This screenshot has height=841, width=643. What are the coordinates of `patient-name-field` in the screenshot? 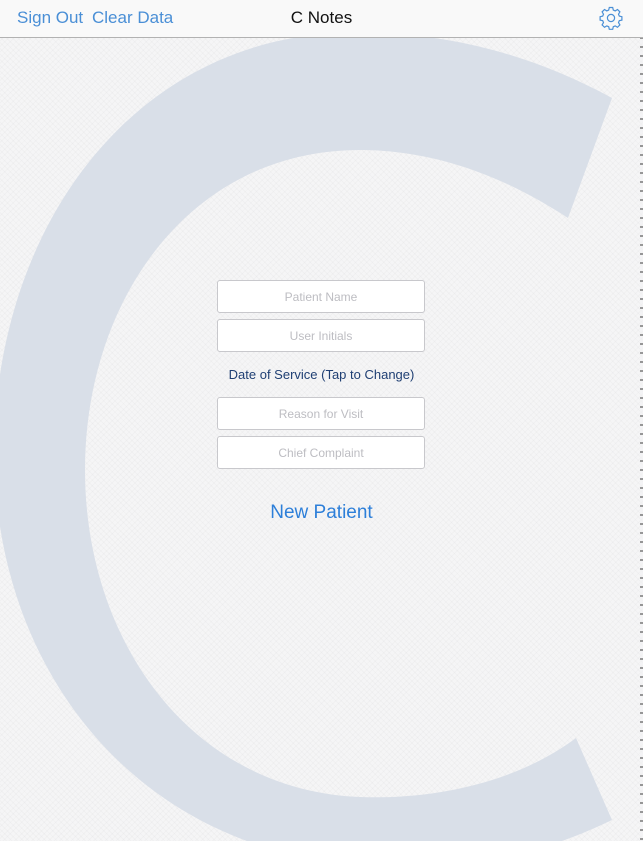 It's located at (321, 296).